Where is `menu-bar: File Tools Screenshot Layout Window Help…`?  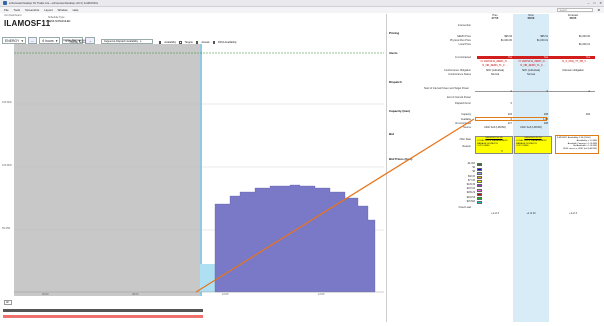
menu-bar: File Tools Screenshot Layout Window Help… is located at coordinates (302, 10).